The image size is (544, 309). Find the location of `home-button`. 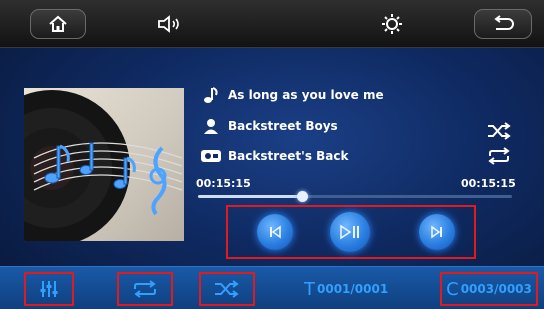

home-button is located at coordinates (58, 24).